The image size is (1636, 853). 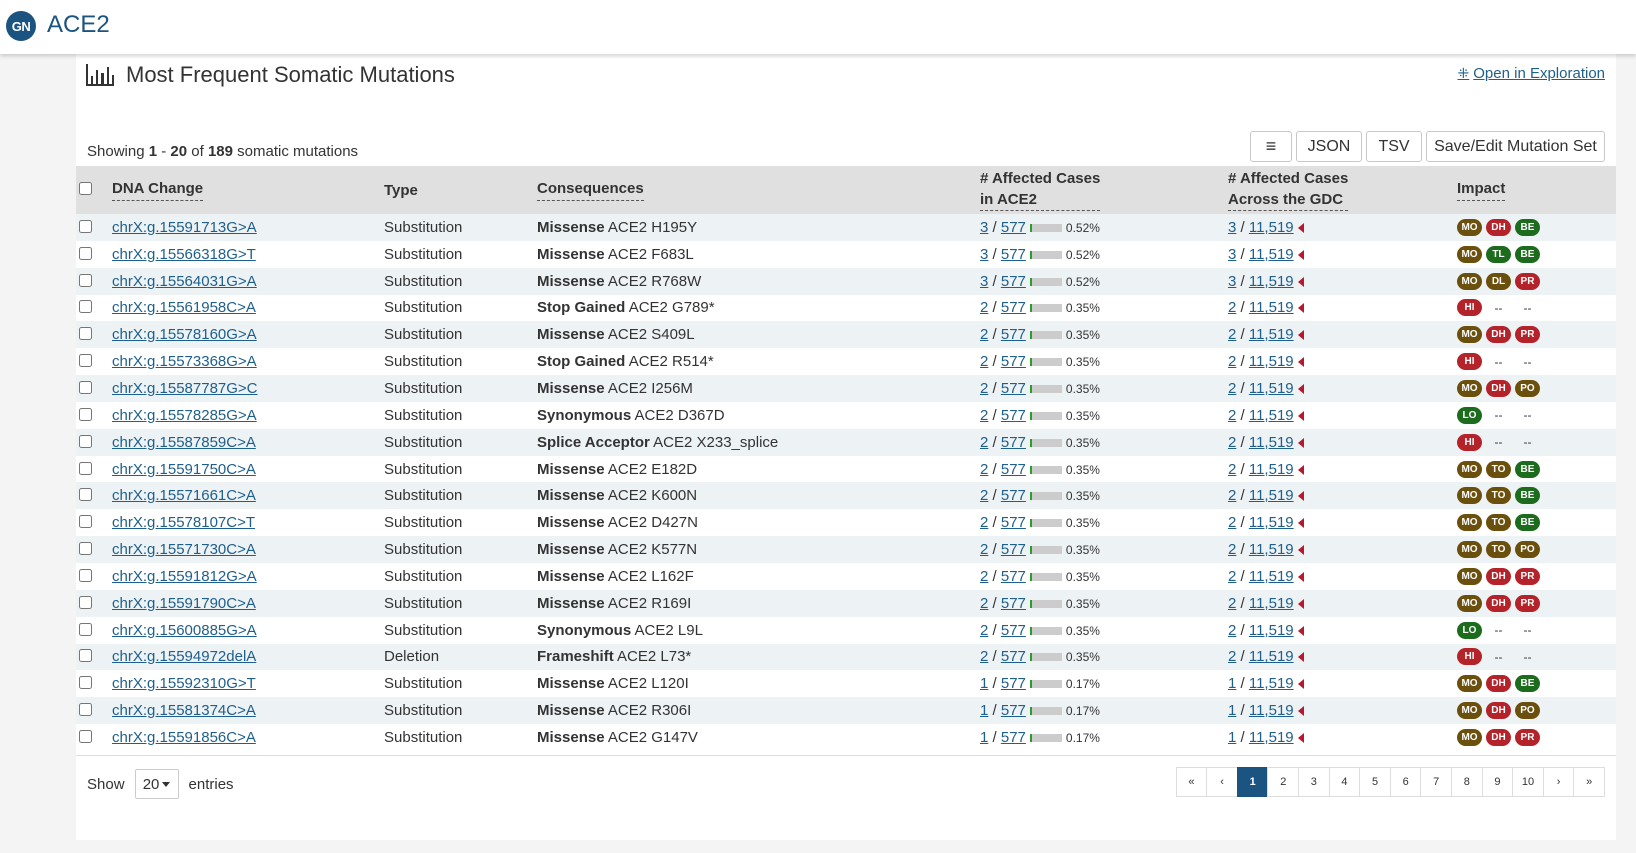 What do you see at coordinates (1498, 281) in the screenshot?
I see `impact-badge: DL` at bounding box center [1498, 281].